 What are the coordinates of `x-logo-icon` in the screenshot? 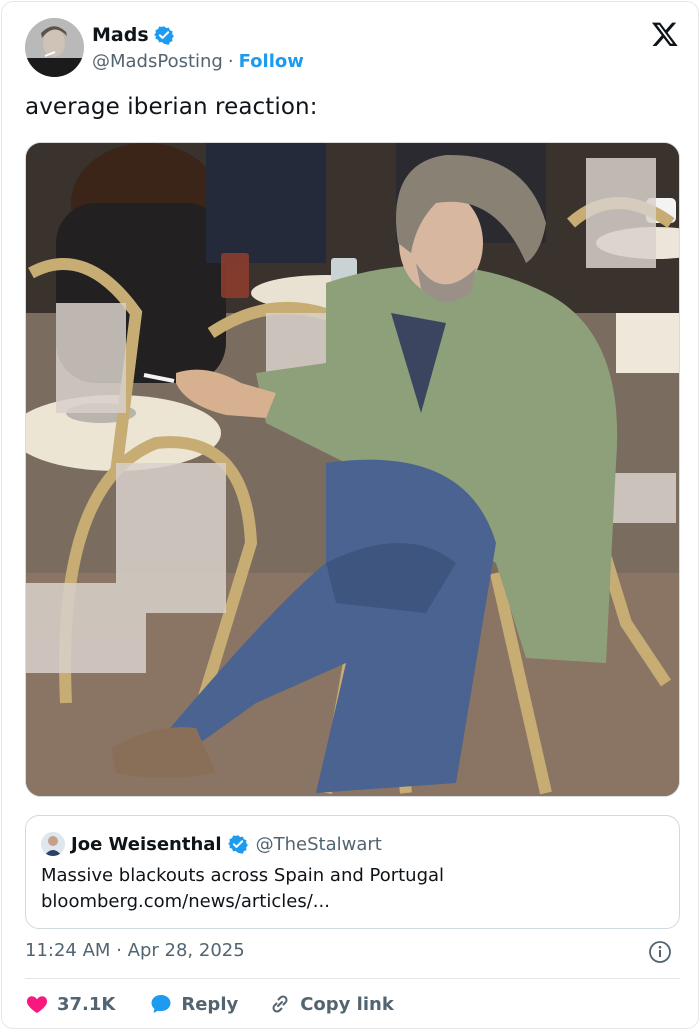 It's located at (665, 34).